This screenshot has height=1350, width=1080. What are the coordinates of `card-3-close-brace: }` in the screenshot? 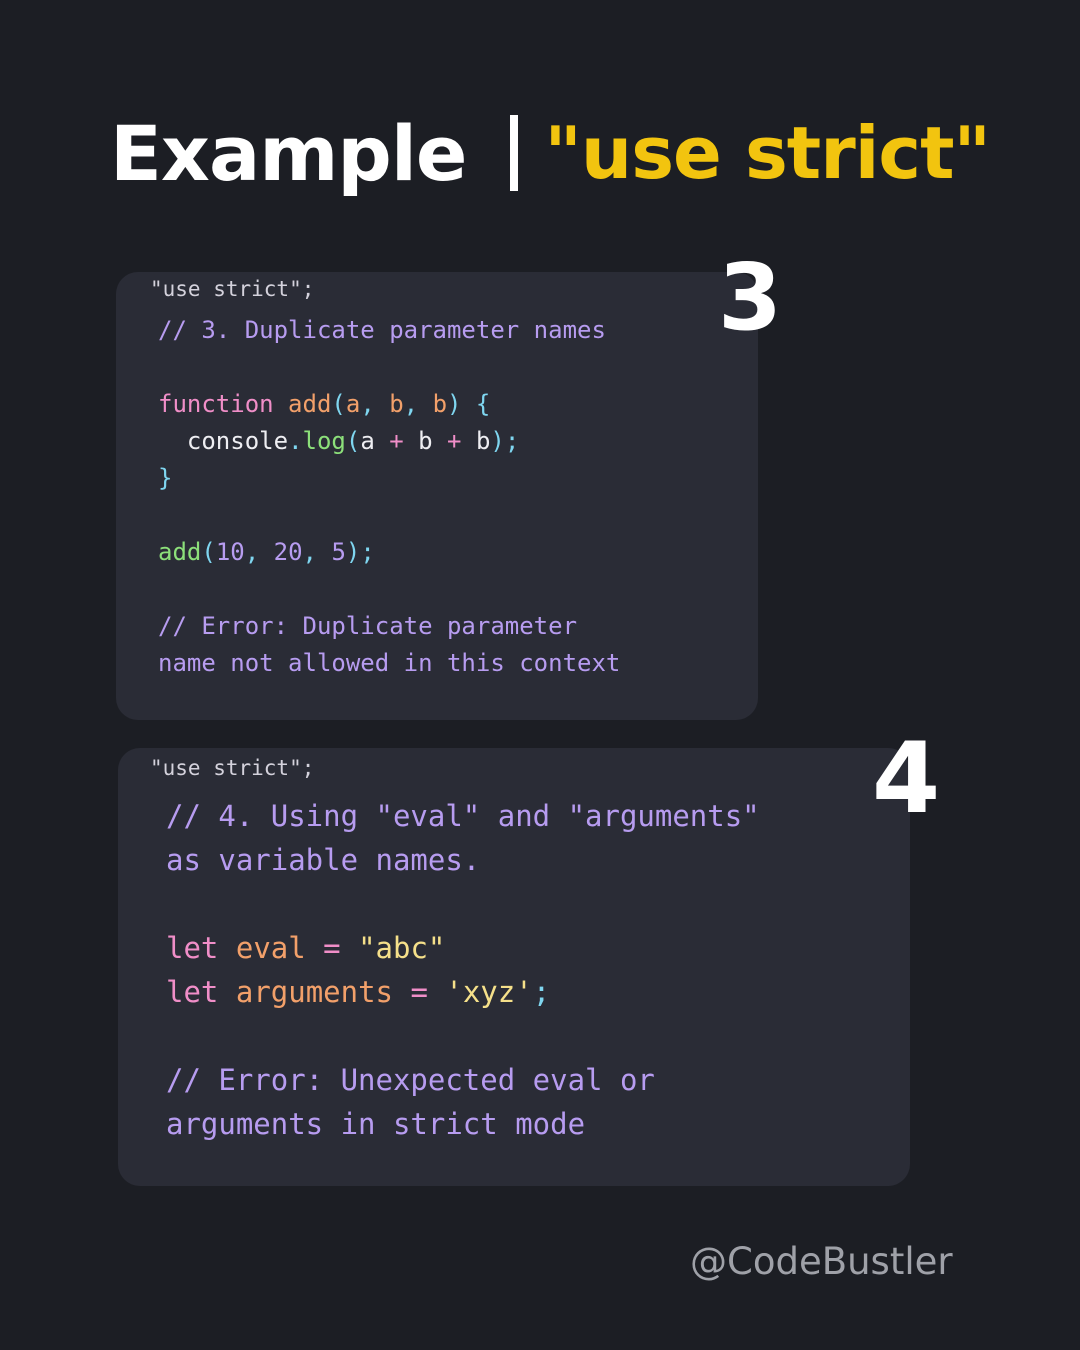 It's located at (165, 478).